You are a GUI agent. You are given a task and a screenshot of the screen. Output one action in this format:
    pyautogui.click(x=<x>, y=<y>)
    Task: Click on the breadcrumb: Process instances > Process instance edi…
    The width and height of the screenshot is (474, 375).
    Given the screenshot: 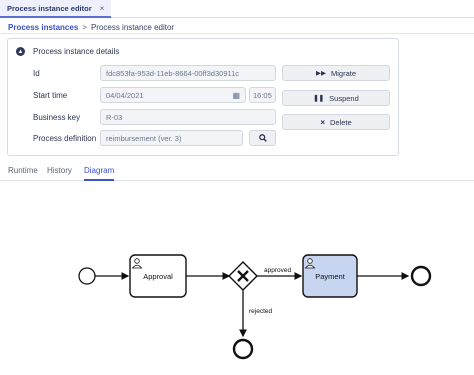 What is the action you would take?
    pyautogui.click(x=91, y=27)
    